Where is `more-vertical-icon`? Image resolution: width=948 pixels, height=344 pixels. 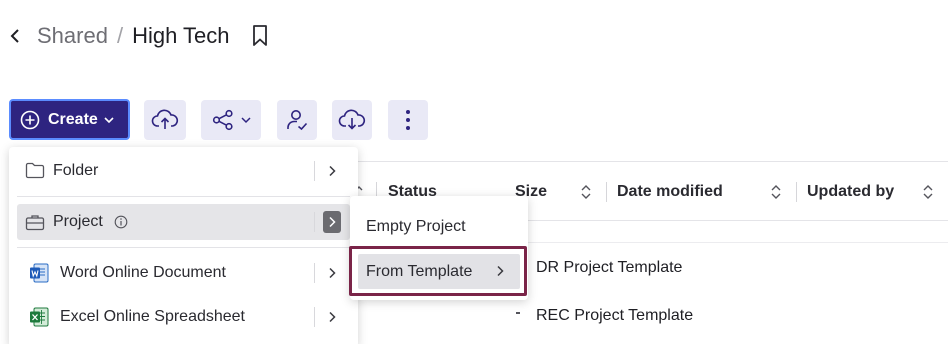
more-vertical-icon is located at coordinates (408, 120).